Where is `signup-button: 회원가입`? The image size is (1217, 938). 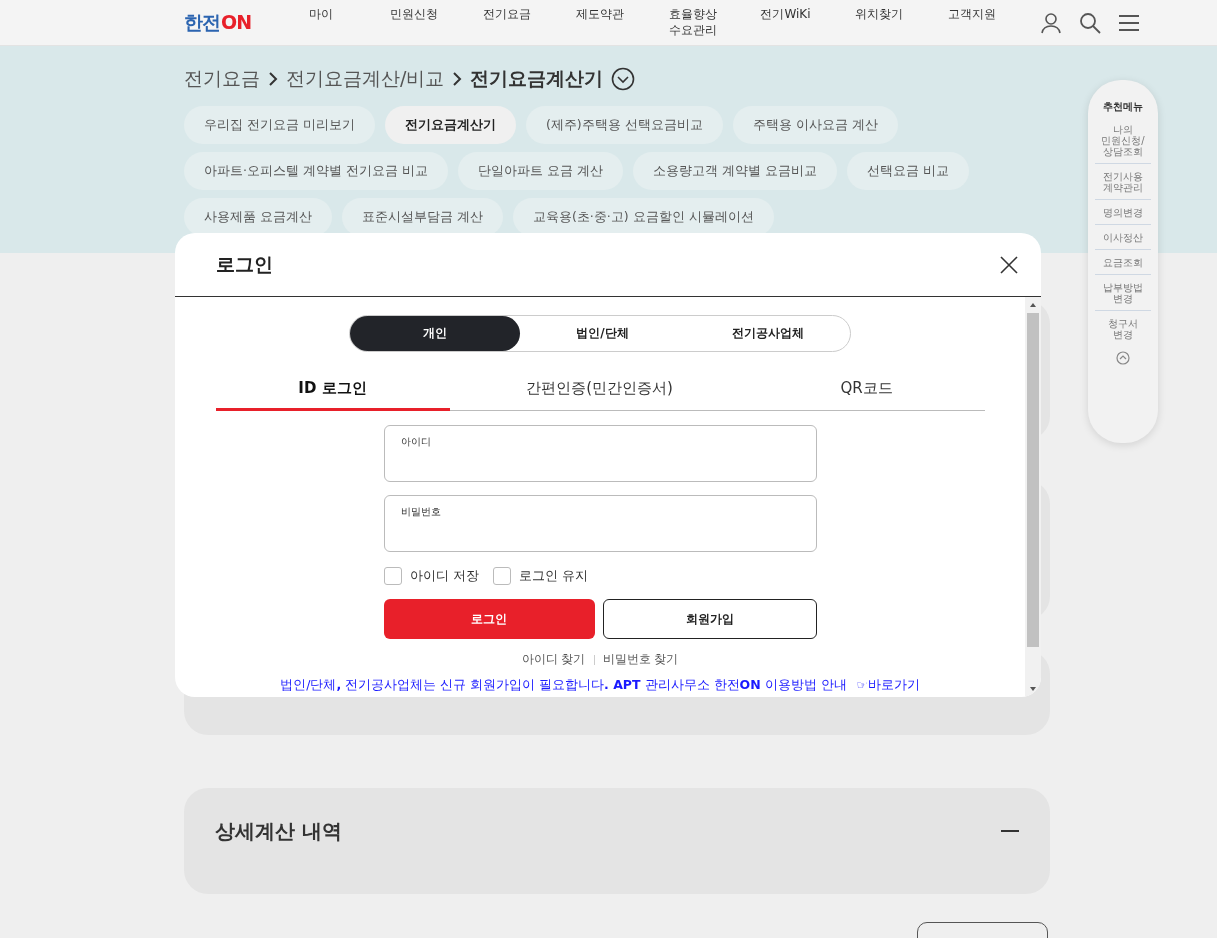 signup-button: 회원가입 is located at coordinates (710, 619).